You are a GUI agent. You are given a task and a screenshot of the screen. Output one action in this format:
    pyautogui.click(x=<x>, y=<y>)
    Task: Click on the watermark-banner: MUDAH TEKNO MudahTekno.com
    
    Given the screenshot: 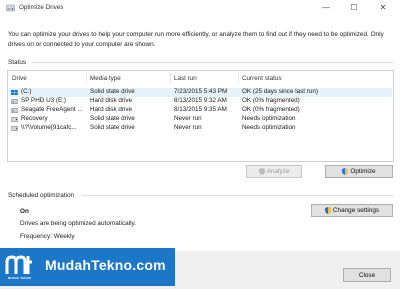 What is the action you would take?
    pyautogui.click(x=87, y=267)
    